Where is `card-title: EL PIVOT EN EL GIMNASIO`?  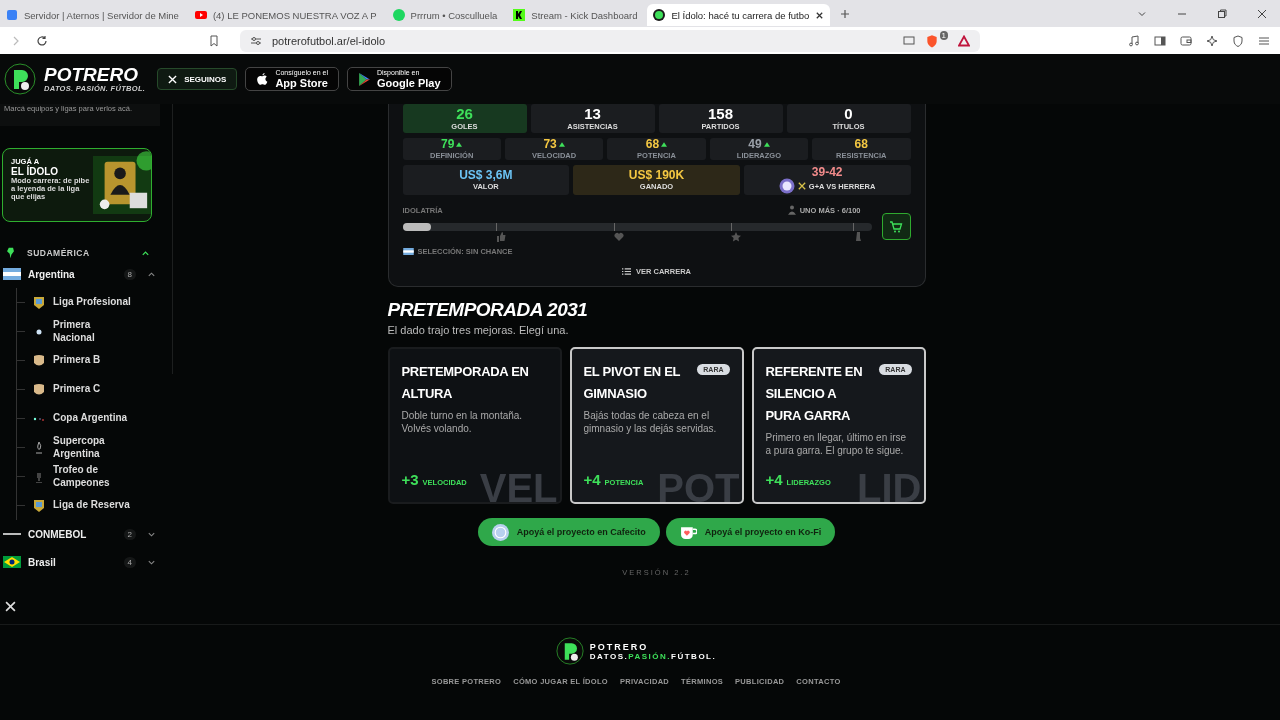
card-title: EL PIVOT EN EL GIMNASIO is located at coordinates (632, 383).